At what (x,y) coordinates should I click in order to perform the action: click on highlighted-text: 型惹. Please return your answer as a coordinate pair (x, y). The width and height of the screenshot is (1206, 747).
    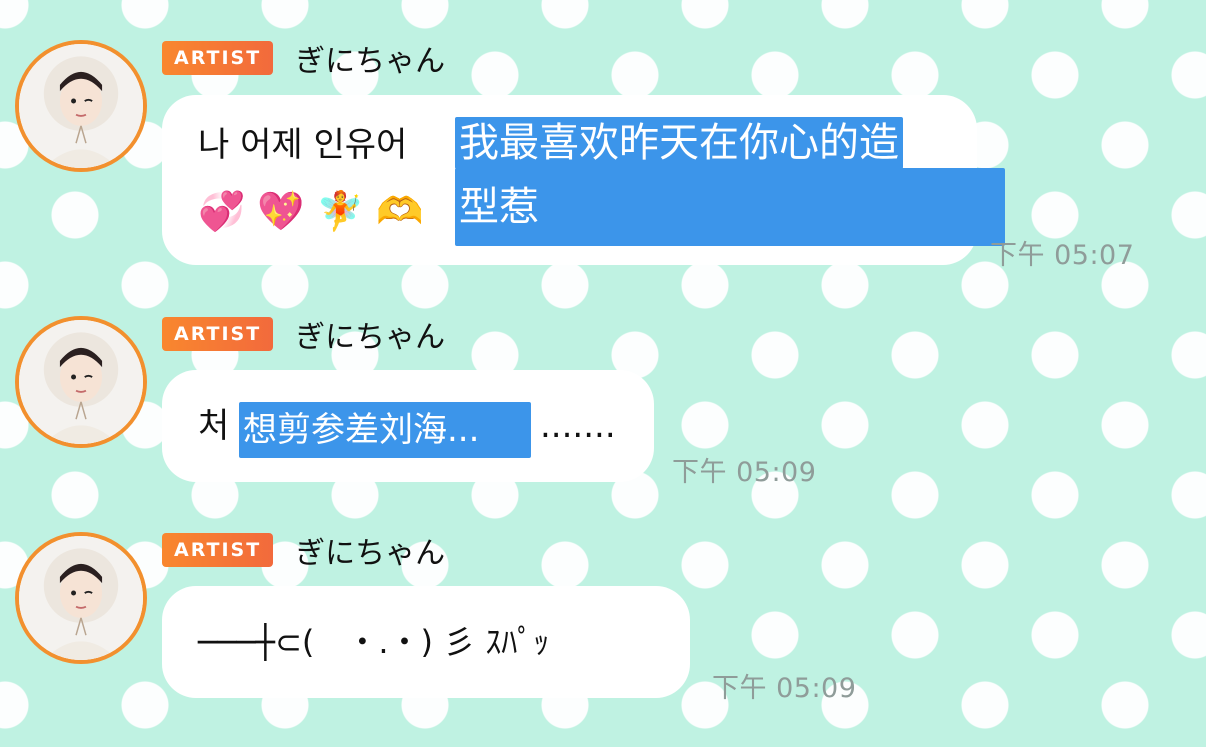
    Looking at the image, I should click on (730, 207).